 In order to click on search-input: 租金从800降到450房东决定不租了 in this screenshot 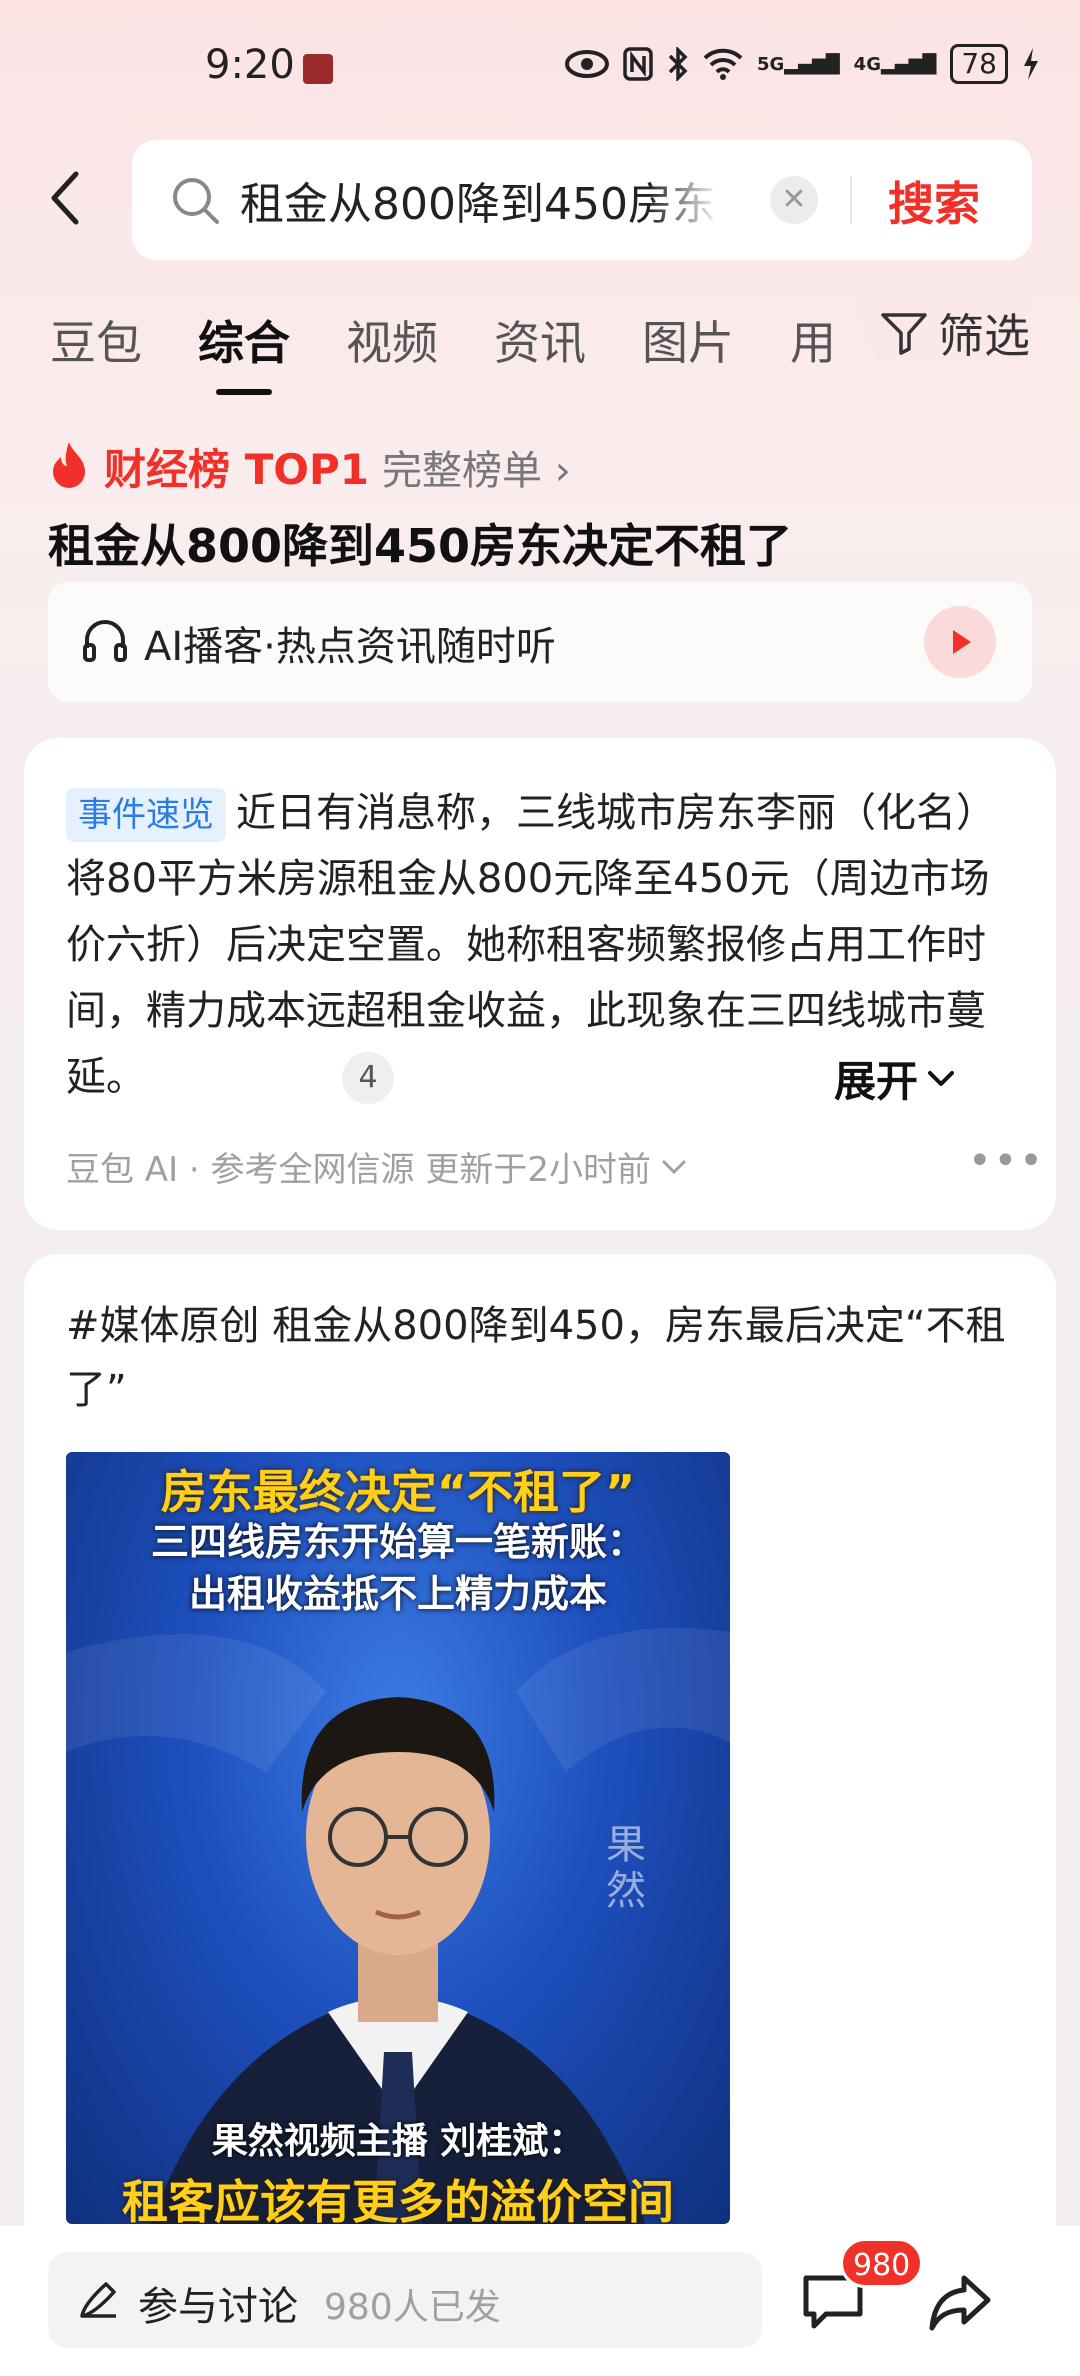, I will do `click(480, 201)`.